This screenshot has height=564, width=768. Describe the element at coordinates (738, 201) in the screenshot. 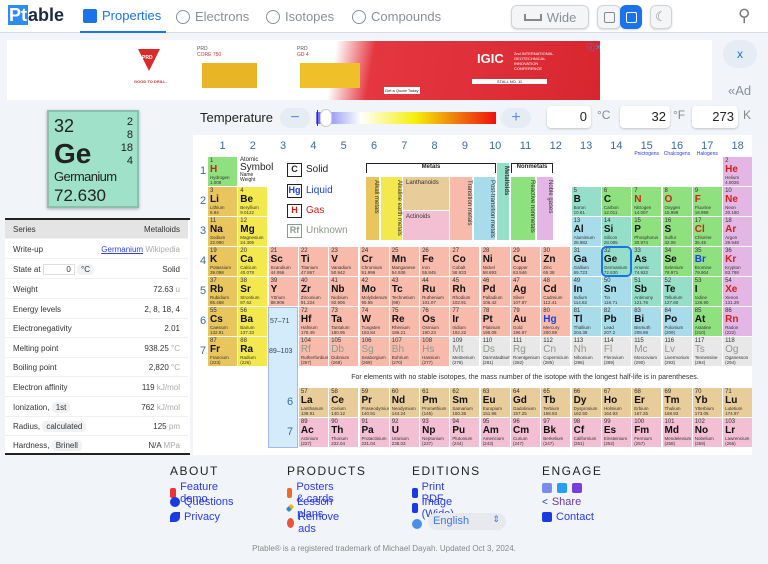

I see `element-cell: 10 Ne Neon 20.180` at that location.